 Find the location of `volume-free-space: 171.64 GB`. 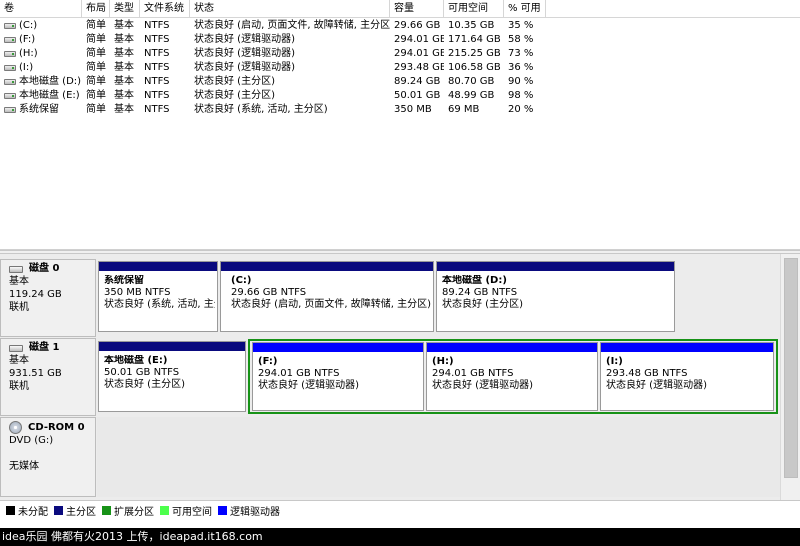

volume-free-space: 171.64 GB is located at coordinates (474, 39).